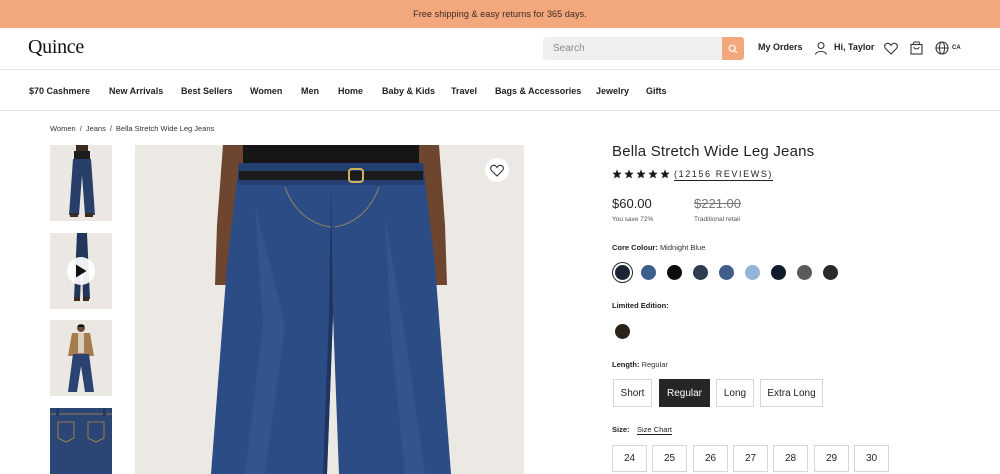 The image size is (1000, 474). I want to click on product-title: Bella Stretch Wide Leg Jeans, so click(713, 151).